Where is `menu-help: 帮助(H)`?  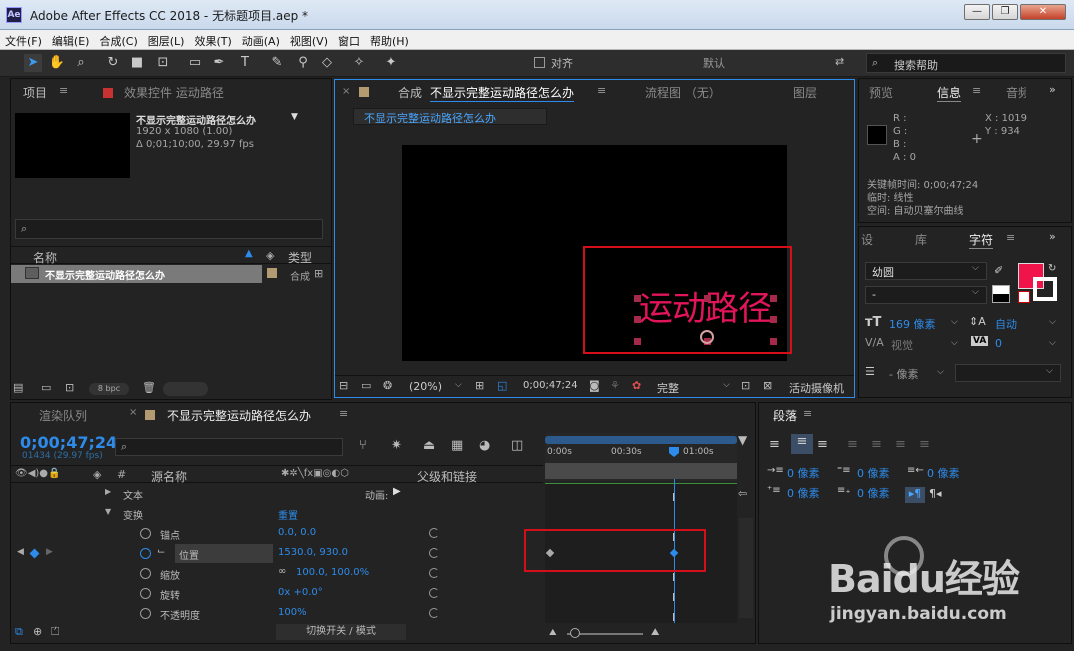
menu-help: 帮助(H) is located at coordinates (389, 39).